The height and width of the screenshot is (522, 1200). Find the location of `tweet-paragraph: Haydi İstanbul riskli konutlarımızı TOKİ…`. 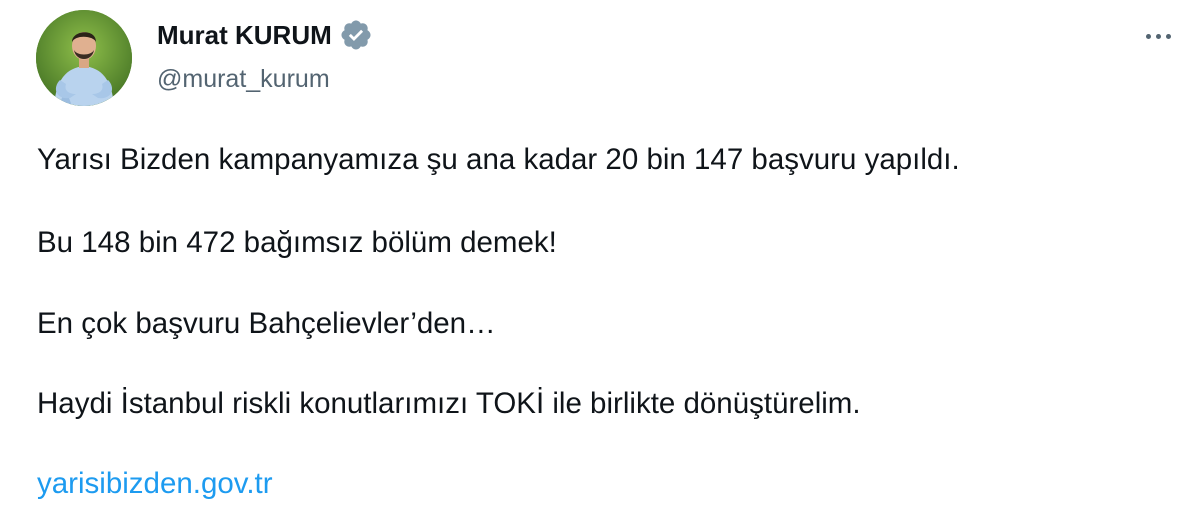

tweet-paragraph: Haydi İstanbul riskli konutlarımızı TOKİ… is located at coordinates (449, 403).